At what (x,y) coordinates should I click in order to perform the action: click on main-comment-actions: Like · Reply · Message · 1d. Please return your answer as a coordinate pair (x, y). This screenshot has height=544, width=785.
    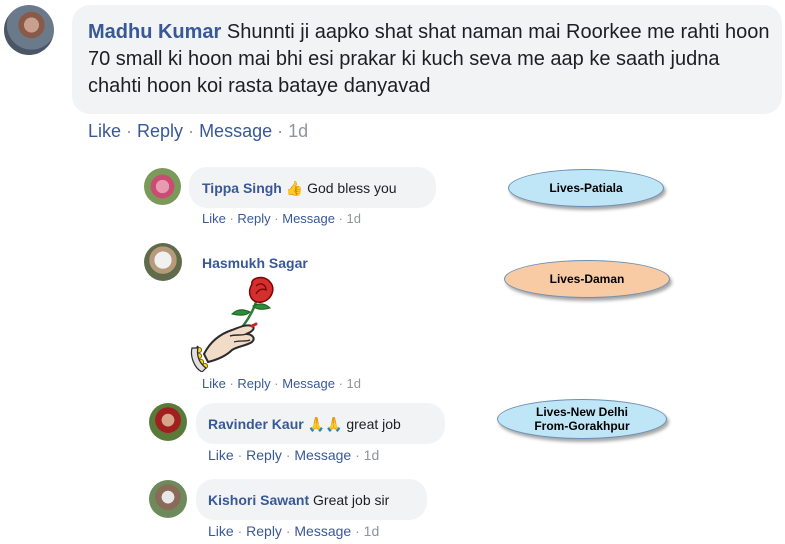
    Looking at the image, I should click on (198, 131).